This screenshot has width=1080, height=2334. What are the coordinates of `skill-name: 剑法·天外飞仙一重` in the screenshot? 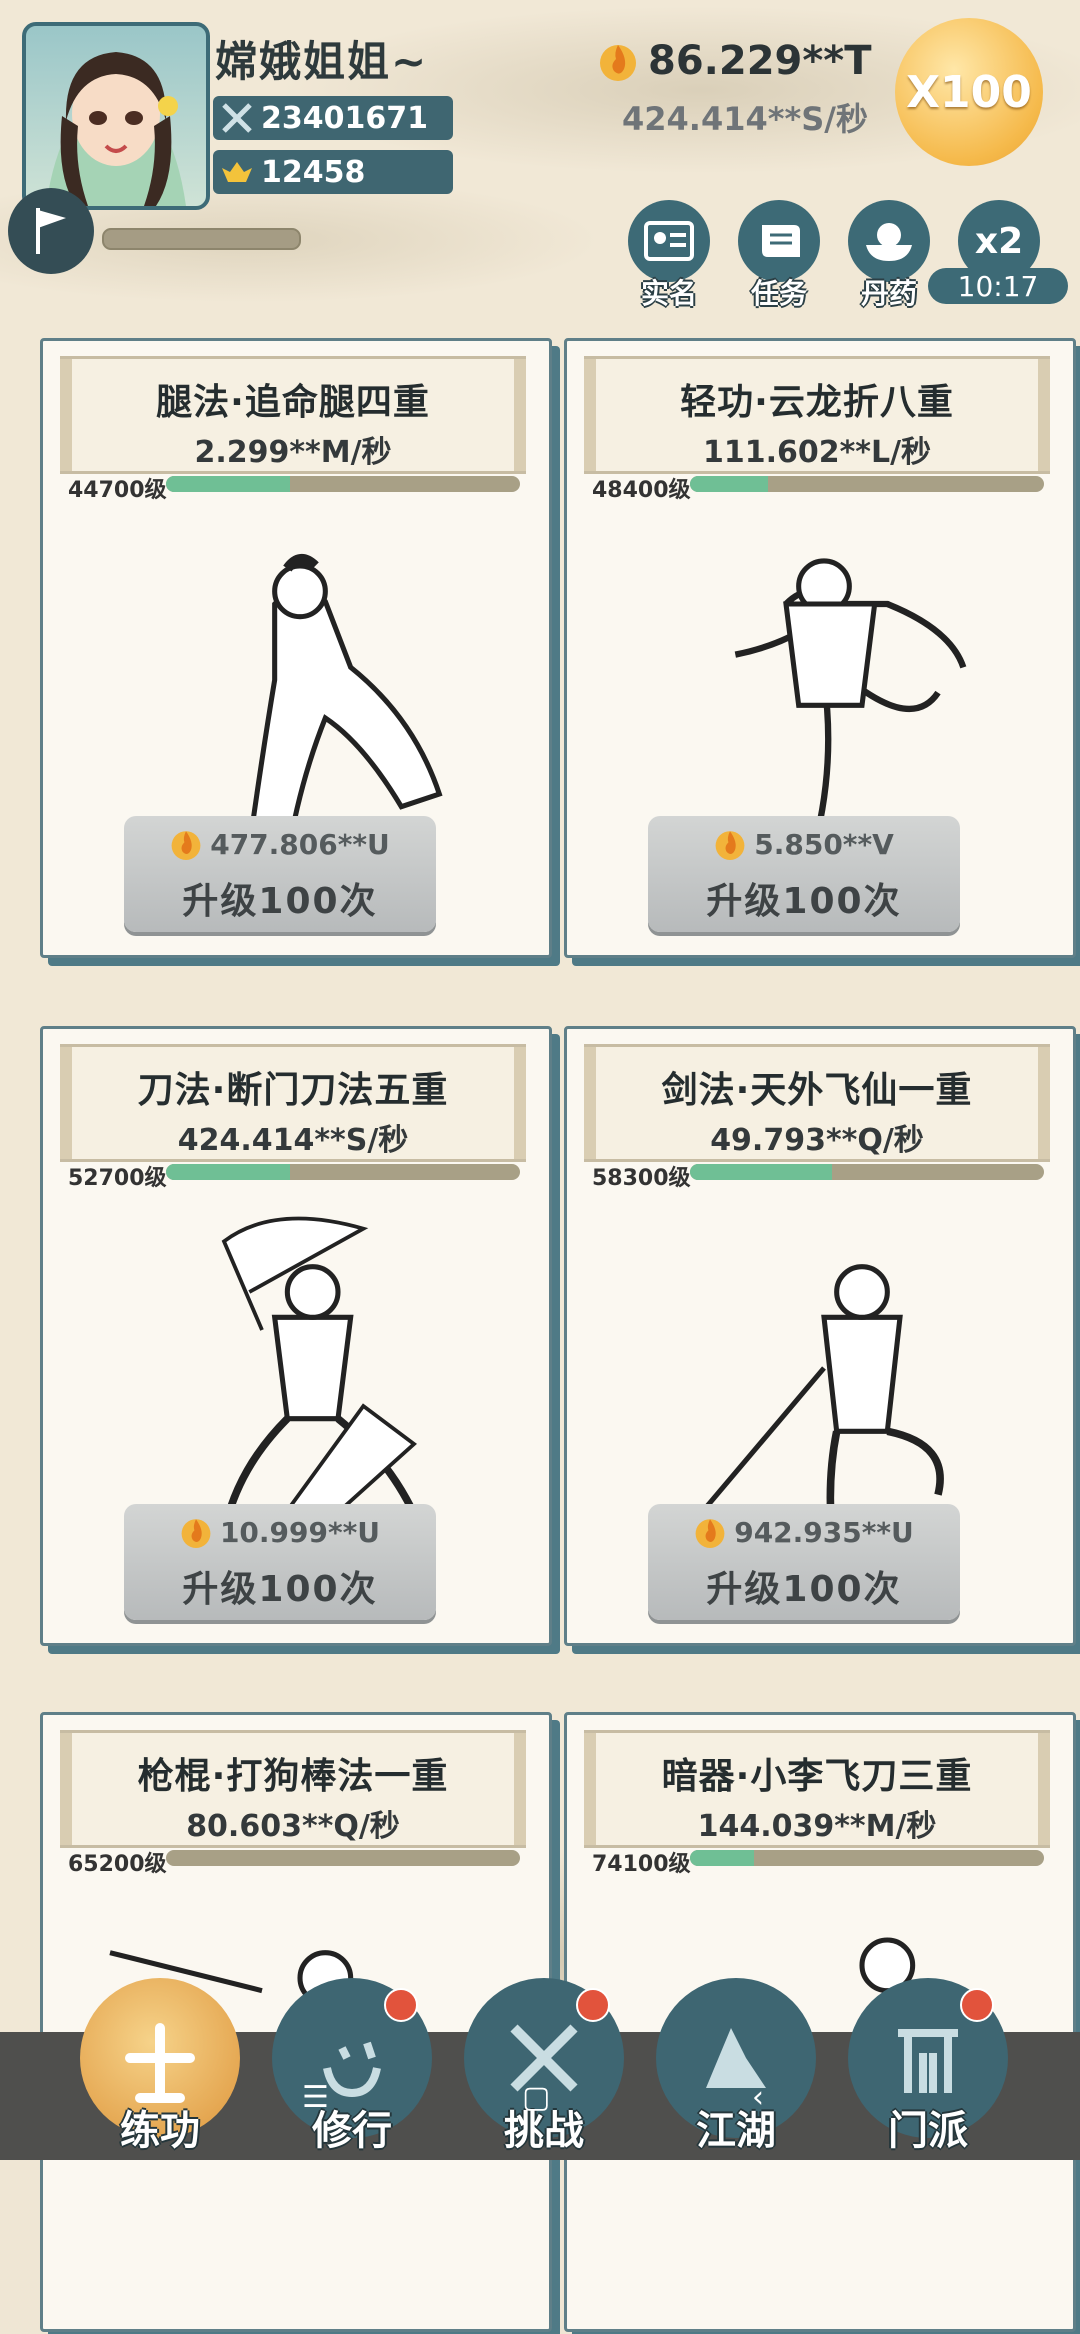 It's located at (817, 1090).